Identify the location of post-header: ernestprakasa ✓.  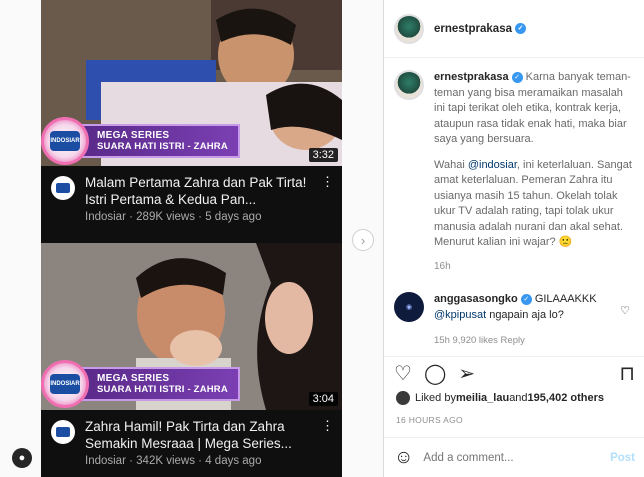
(514, 29).